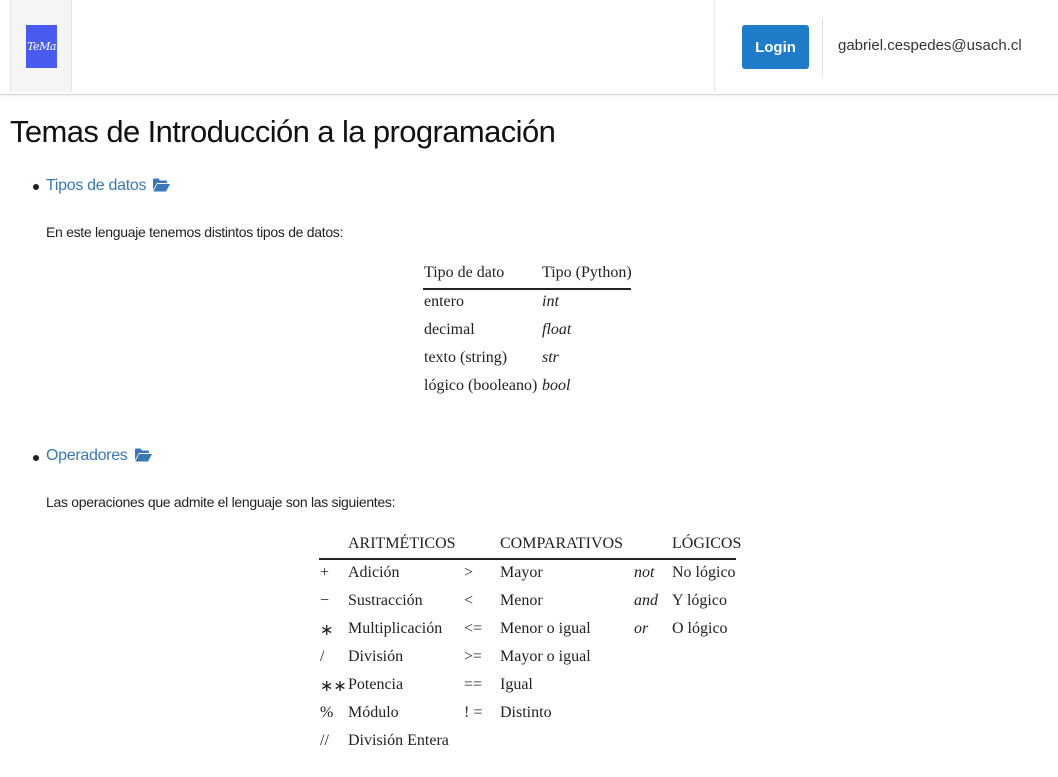  What do you see at coordinates (96, 185) in the screenshot?
I see `topic-link-label: Tipos de datos` at bounding box center [96, 185].